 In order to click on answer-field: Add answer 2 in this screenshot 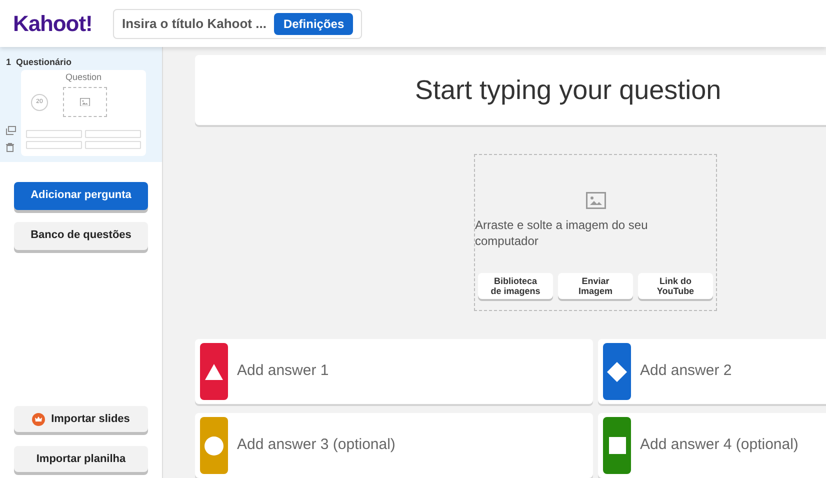, I will do `click(712, 371)`.